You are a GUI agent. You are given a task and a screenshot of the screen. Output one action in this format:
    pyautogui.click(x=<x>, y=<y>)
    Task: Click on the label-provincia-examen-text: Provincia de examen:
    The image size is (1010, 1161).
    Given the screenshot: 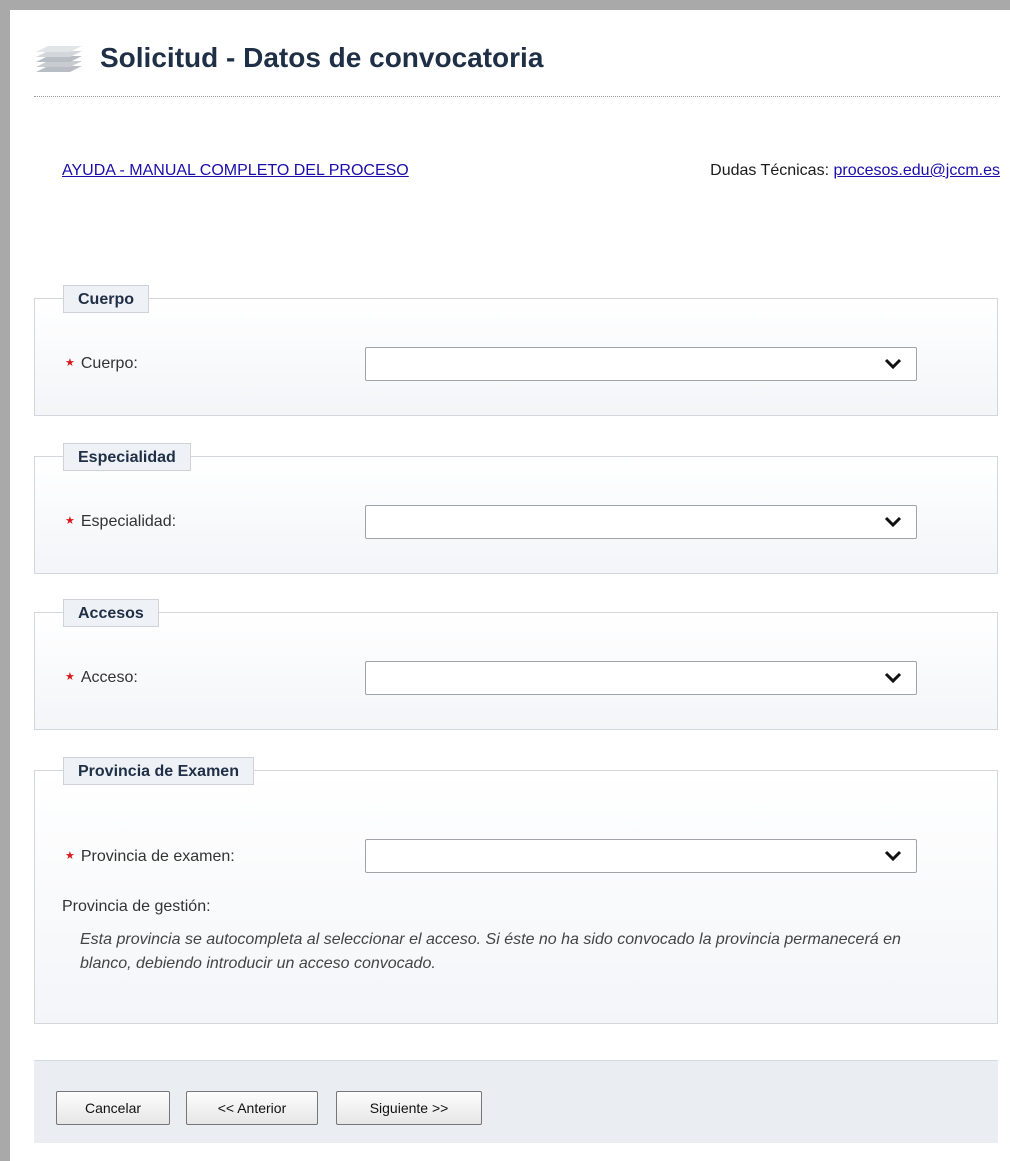 What is the action you would take?
    pyautogui.click(x=157, y=856)
    